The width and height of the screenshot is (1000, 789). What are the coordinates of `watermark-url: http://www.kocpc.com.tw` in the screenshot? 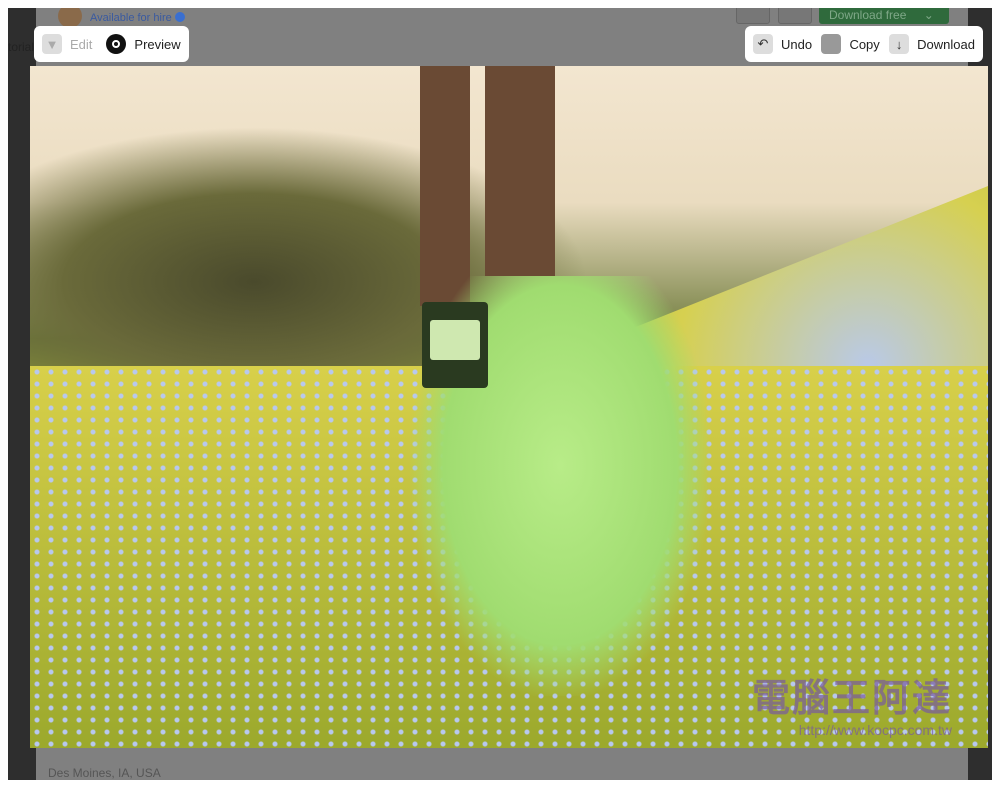 It's located at (875, 730).